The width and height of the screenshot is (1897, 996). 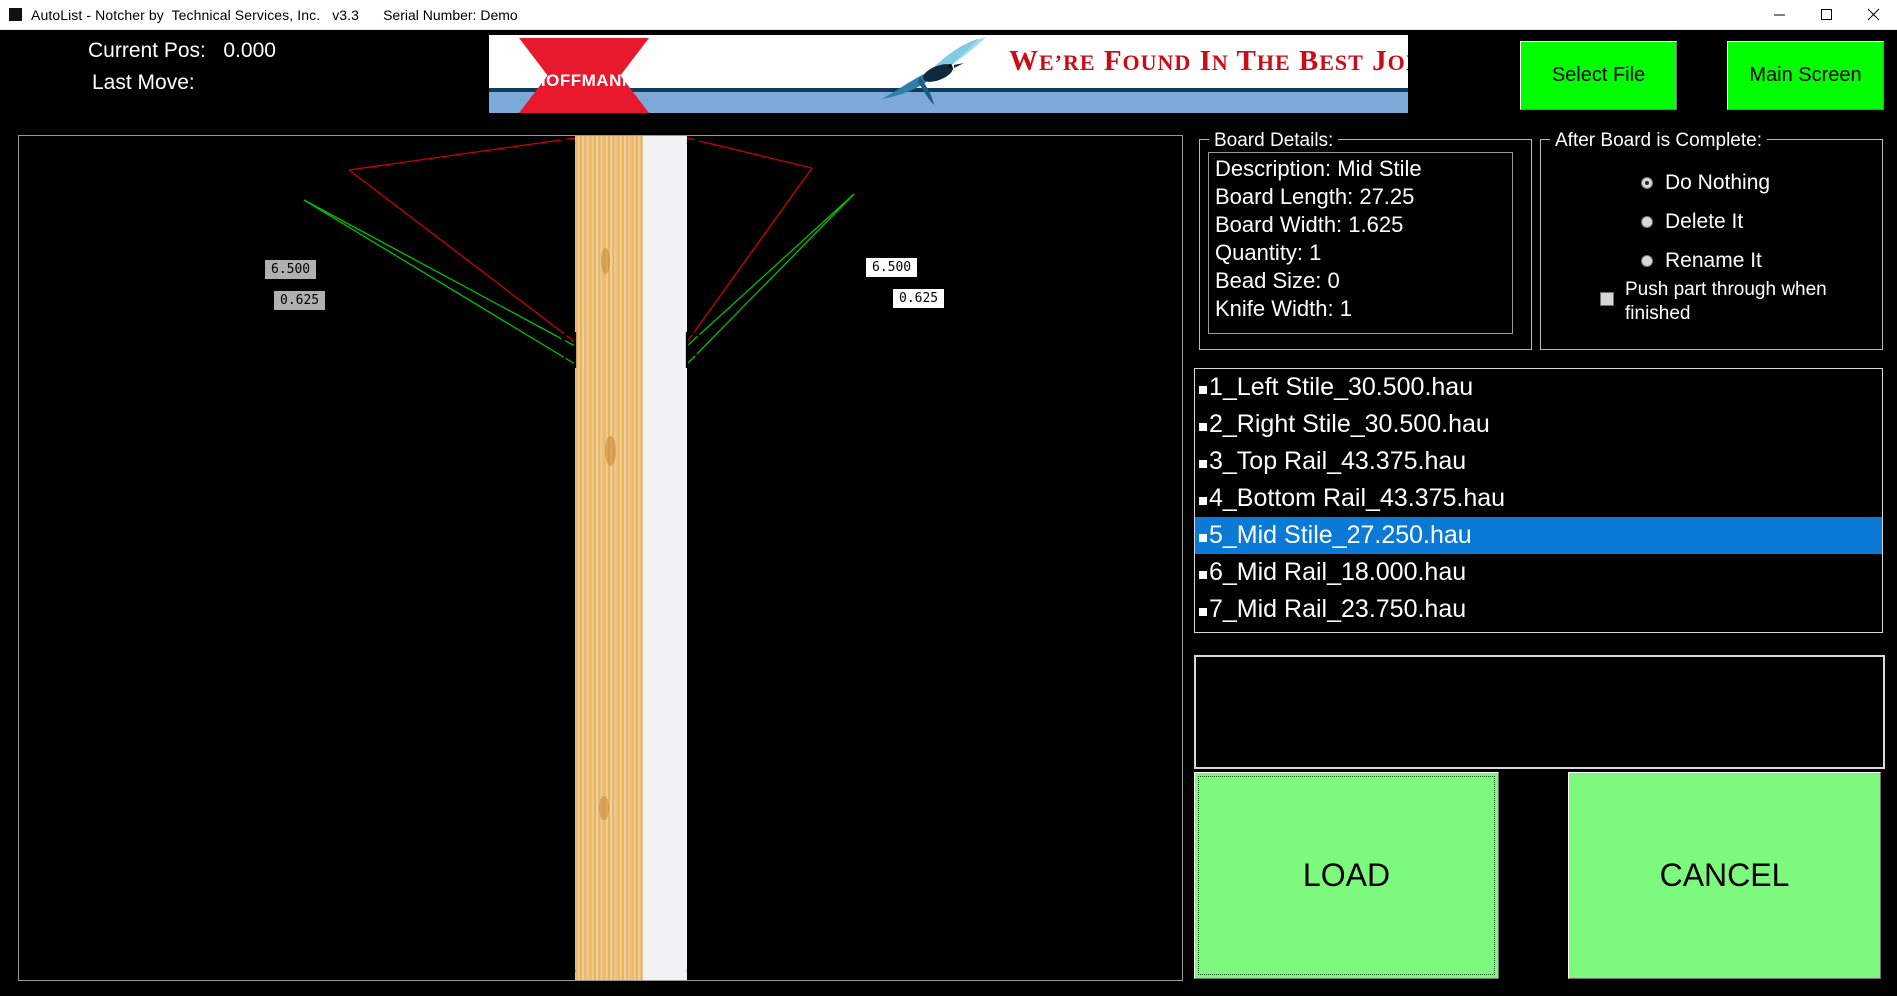 I want to click on list-item-label: 7_Mid Rail_23.750.hau, so click(x=1338, y=609).